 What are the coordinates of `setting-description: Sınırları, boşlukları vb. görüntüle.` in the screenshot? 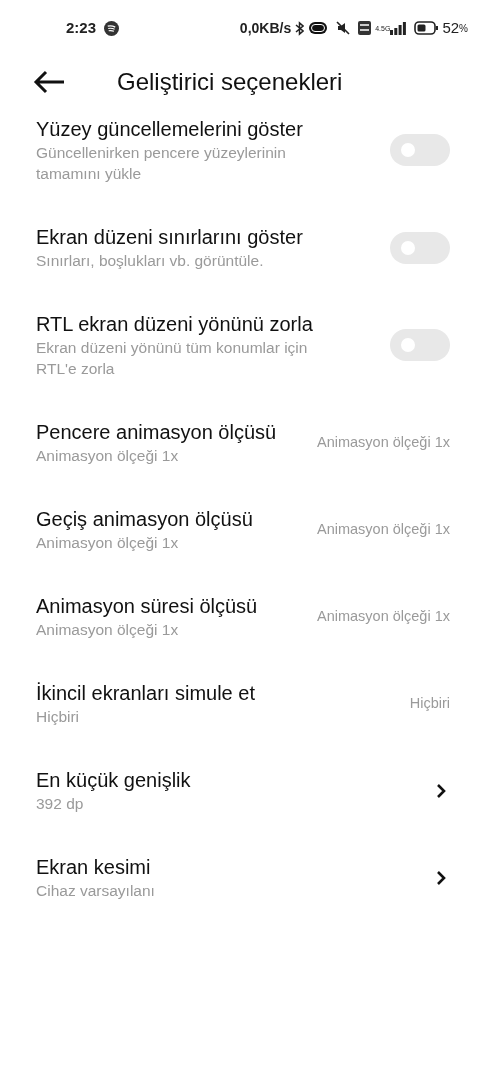 It's located at (150, 261).